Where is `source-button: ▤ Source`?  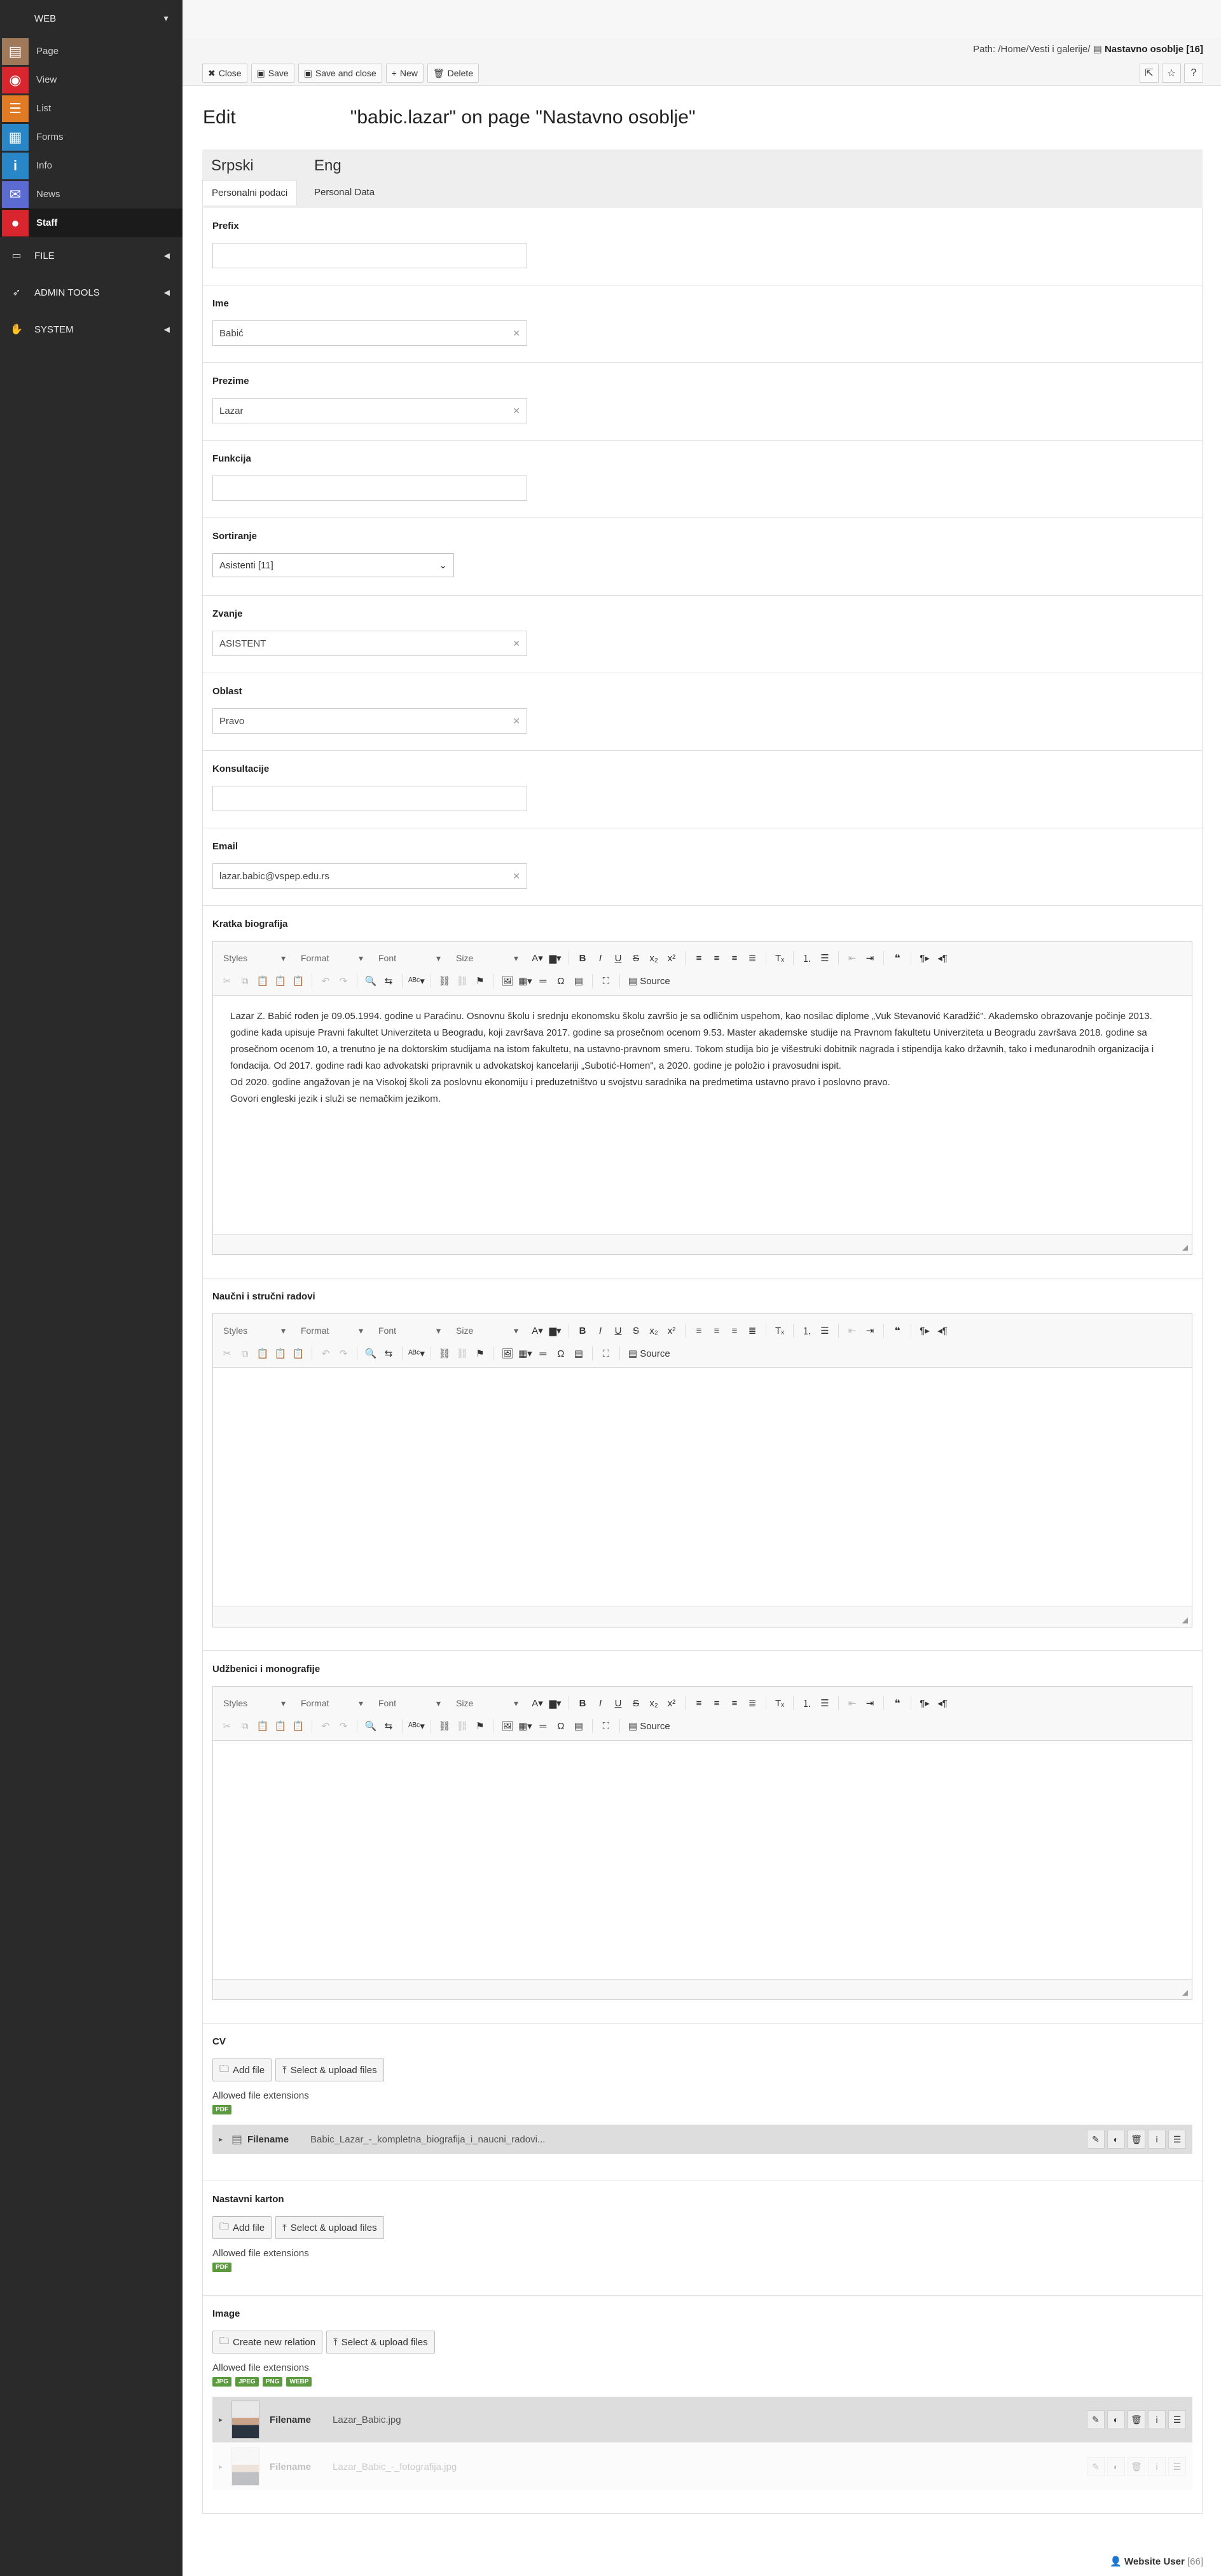
source-button: ▤ Source is located at coordinates (649, 1354).